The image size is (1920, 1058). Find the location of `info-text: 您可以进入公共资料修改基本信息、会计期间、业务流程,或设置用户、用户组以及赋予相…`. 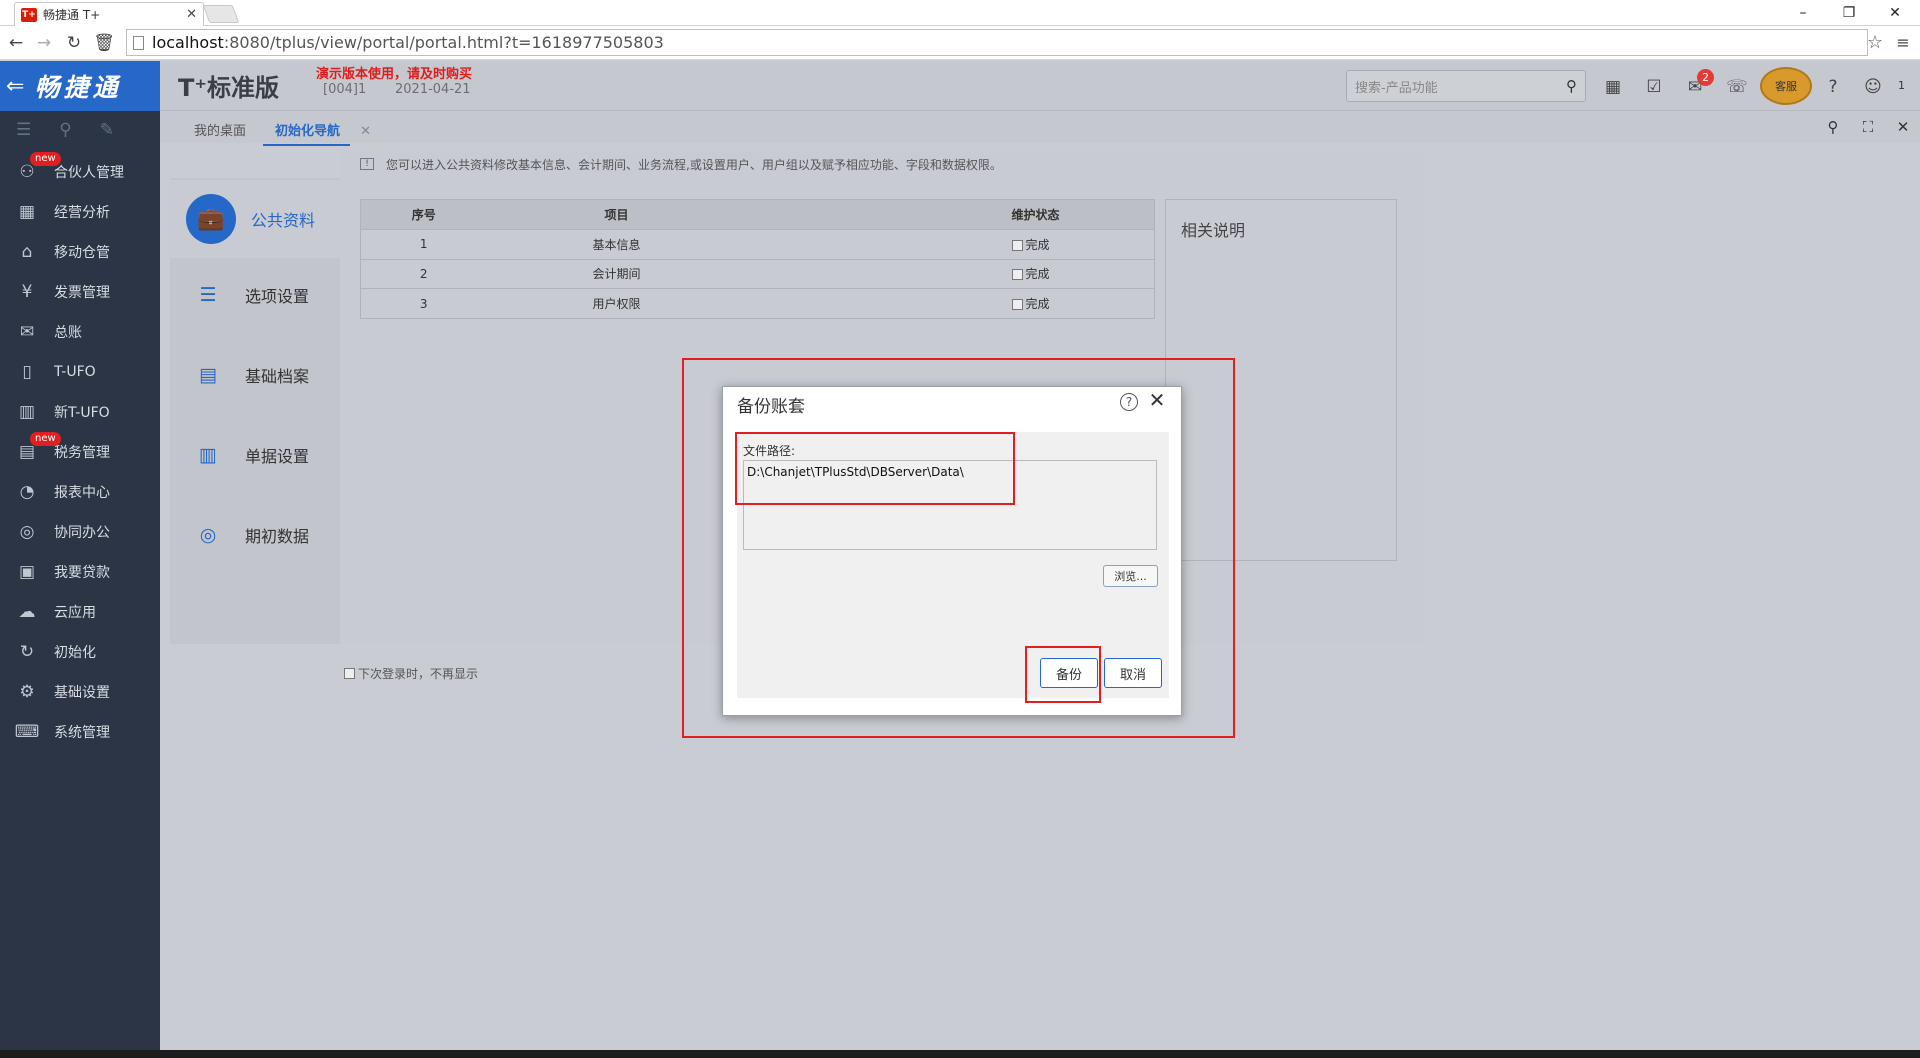

info-text: 您可以进入公共资料修改基本信息、会计期间、业务流程,或设置用户、用户组以及赋予相… is located at coordinates (694, 164).